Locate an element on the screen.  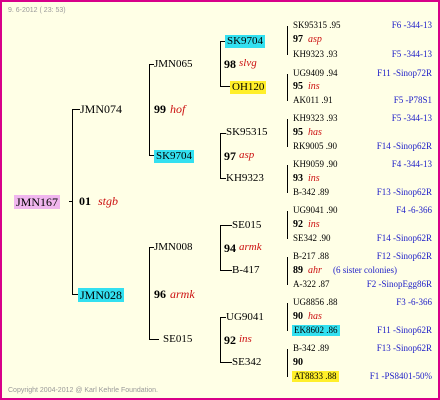
gen5-left: SE342 .90 is located at coordinates (312, 238).